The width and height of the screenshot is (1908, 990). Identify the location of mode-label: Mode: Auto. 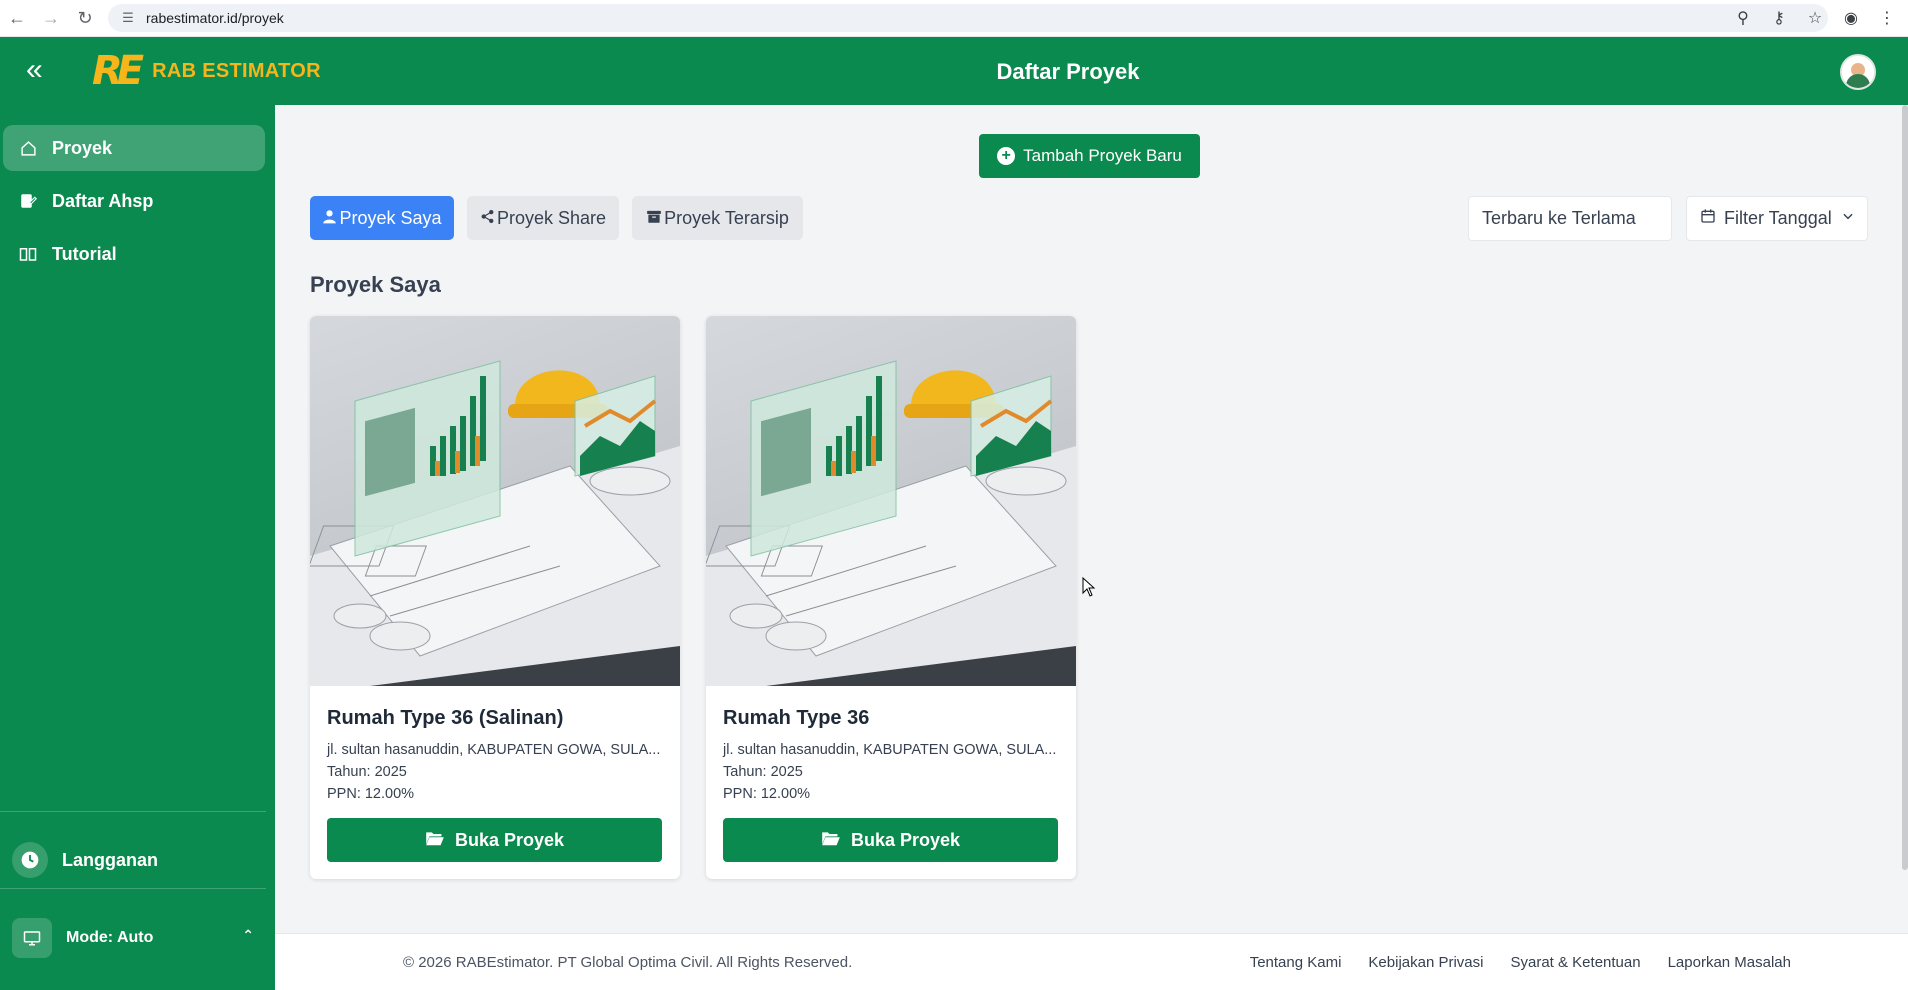
(110, 937).